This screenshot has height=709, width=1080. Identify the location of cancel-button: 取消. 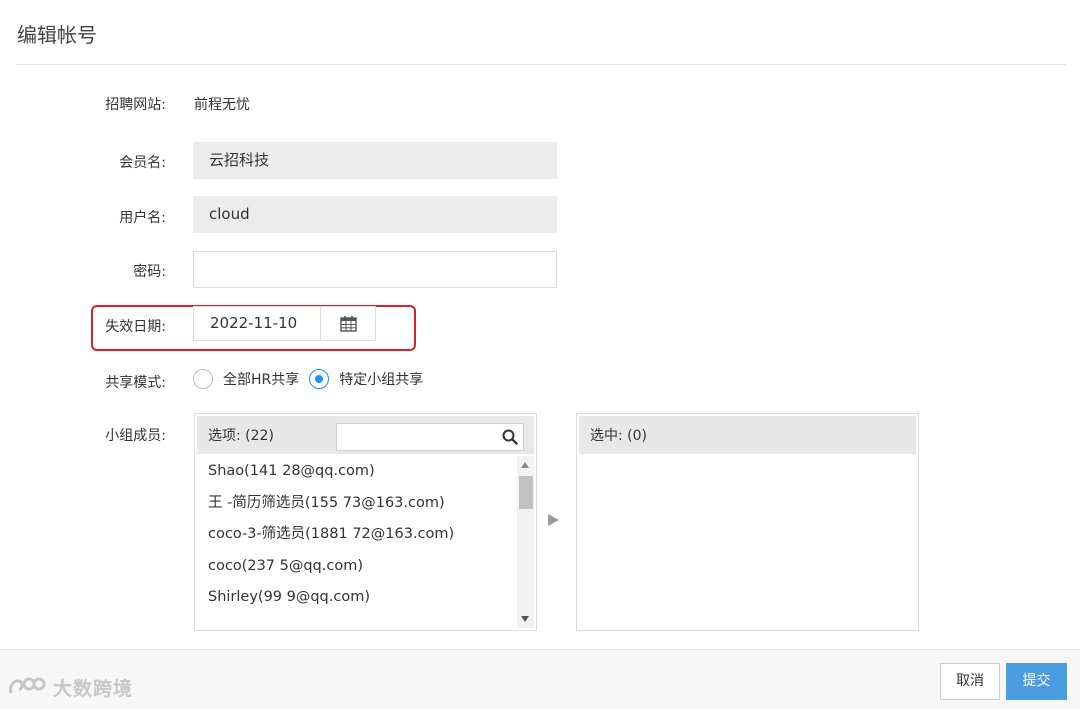
(970, 681).